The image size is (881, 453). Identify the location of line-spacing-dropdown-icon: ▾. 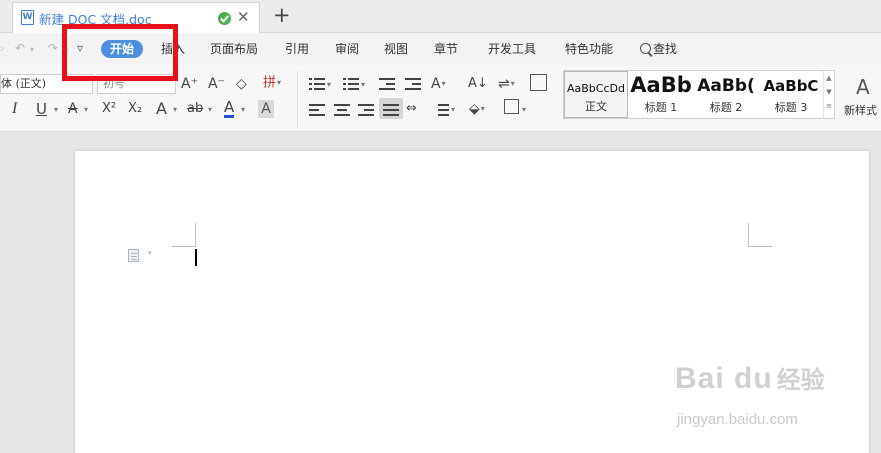
(453, 109).